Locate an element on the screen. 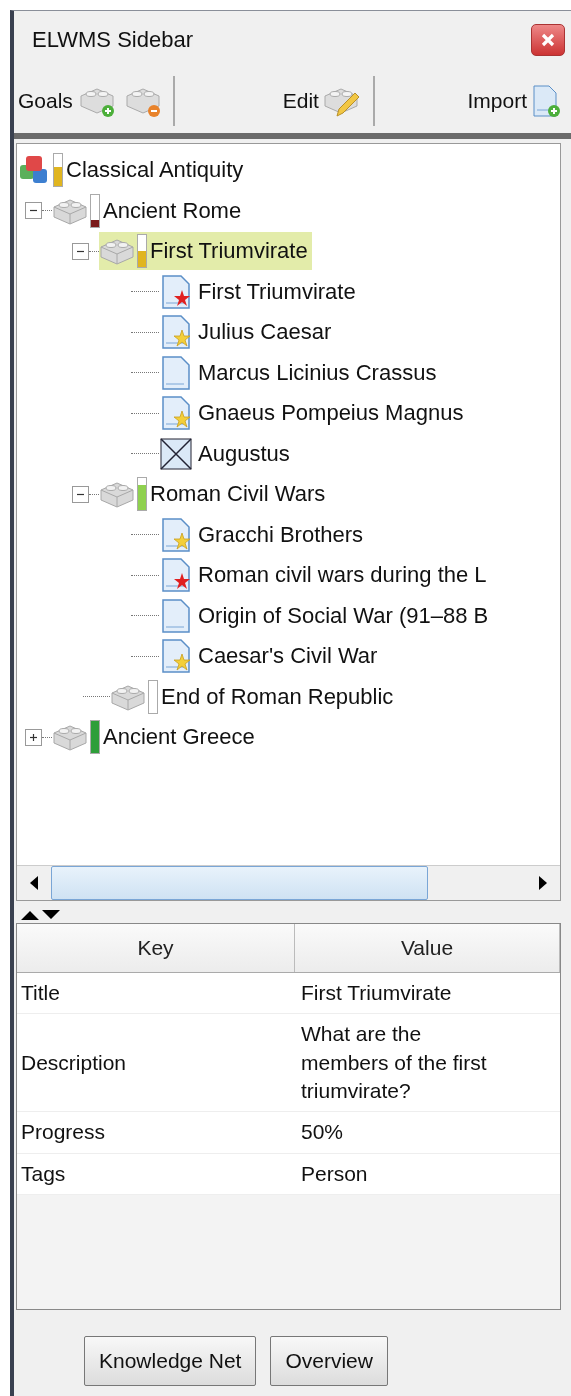  table-cell-text: Description is located at coordinates (74, 1062).